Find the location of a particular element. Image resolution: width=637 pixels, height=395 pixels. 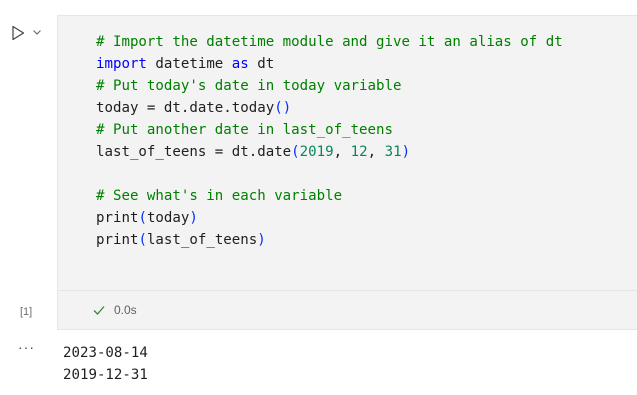

code-token: import is located at coordinates (121, 64).